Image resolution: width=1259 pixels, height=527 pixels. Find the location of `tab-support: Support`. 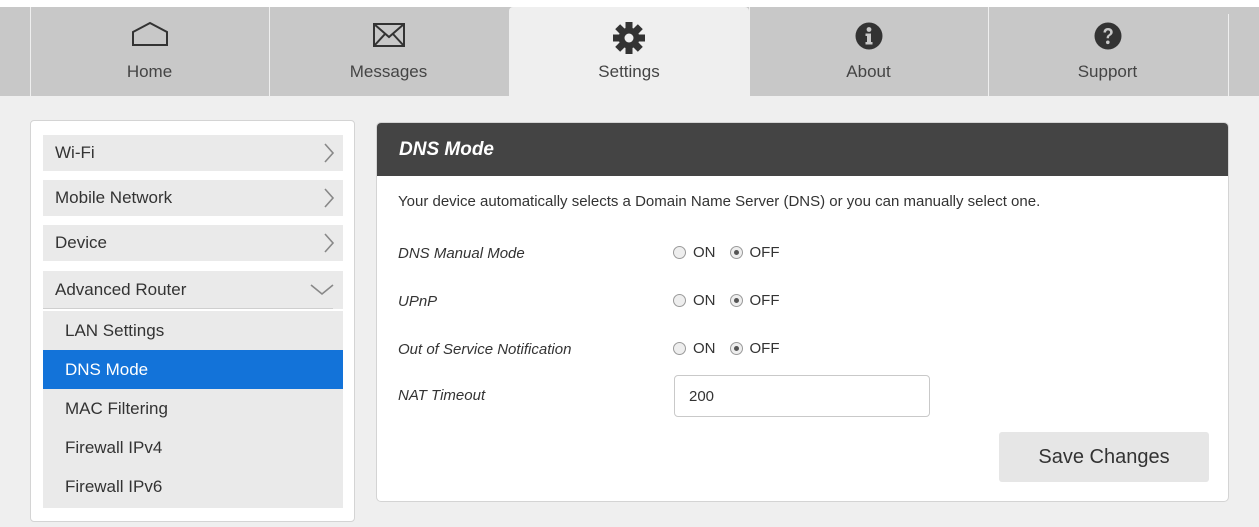

tab-support: Support is located at coordinates (1107, 51).